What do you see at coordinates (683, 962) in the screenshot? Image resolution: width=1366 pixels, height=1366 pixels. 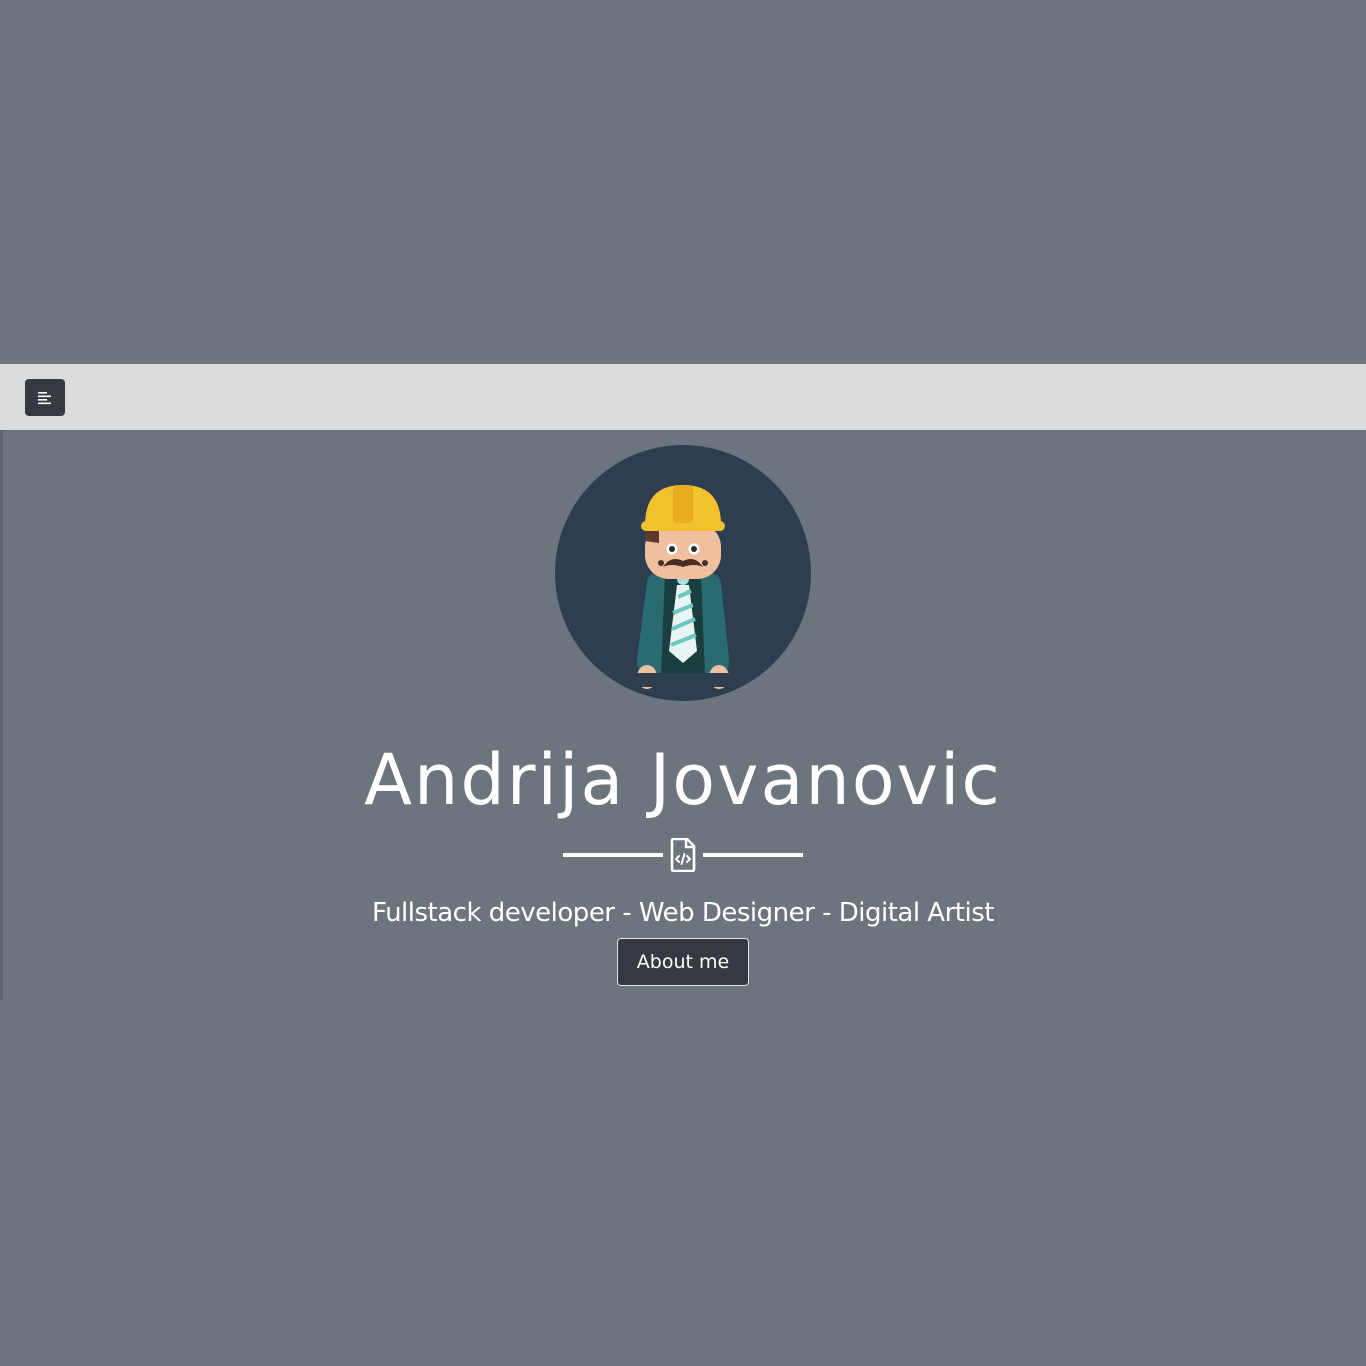 I see `about-me-button: About me` at bounding box center [683, 962].